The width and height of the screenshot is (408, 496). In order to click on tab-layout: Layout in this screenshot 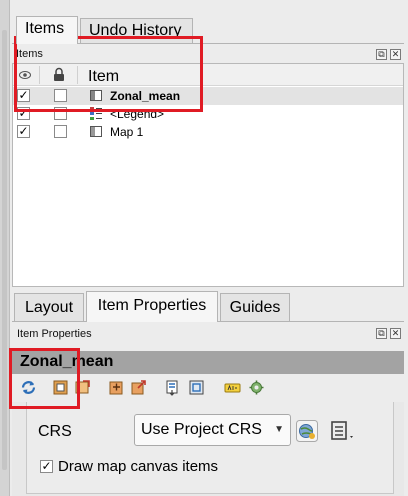, I will do `click(49, 307)`.